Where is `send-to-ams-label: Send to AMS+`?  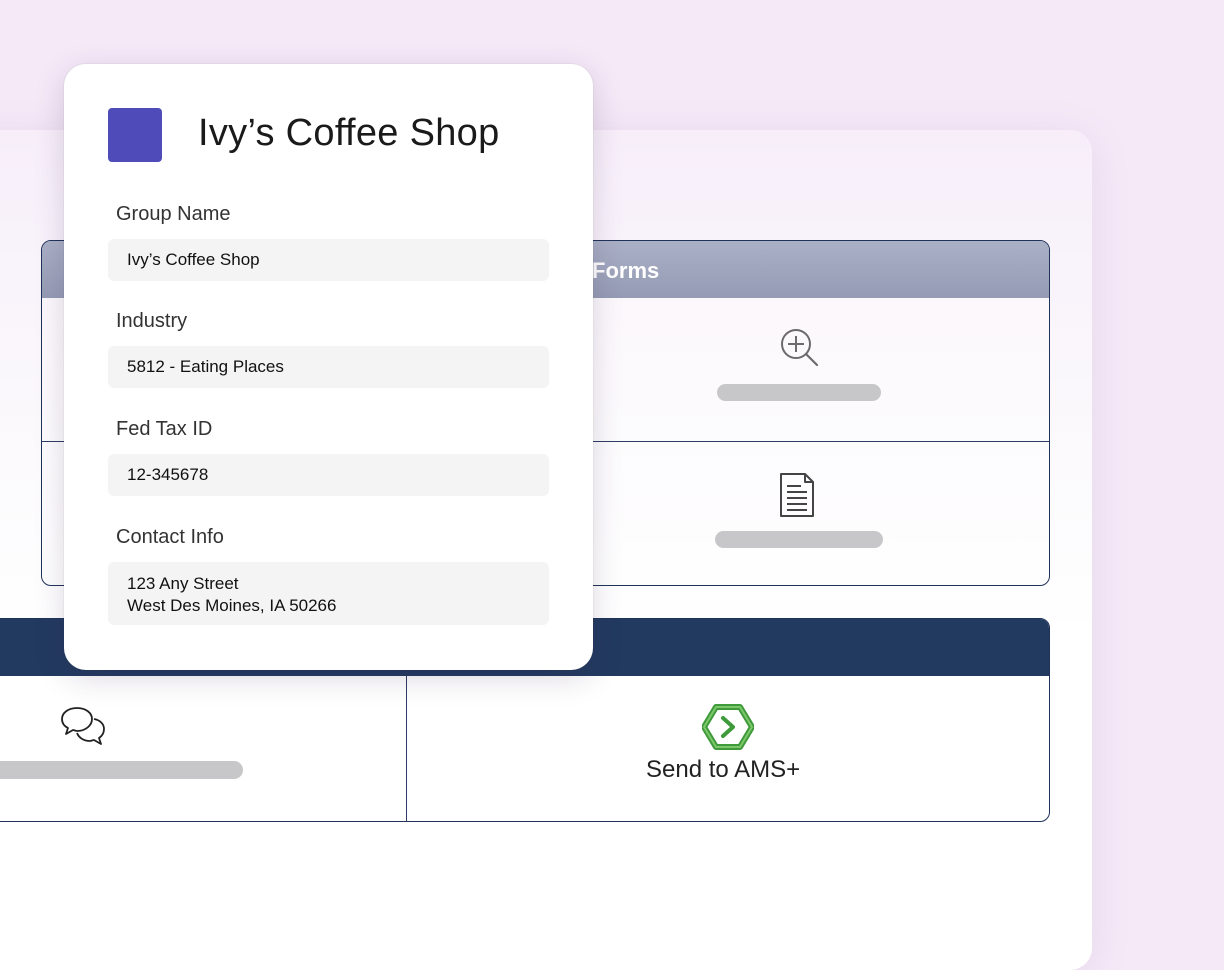 send-to-ams-label: Send to AMS+ is located at coordinates (723, 769).